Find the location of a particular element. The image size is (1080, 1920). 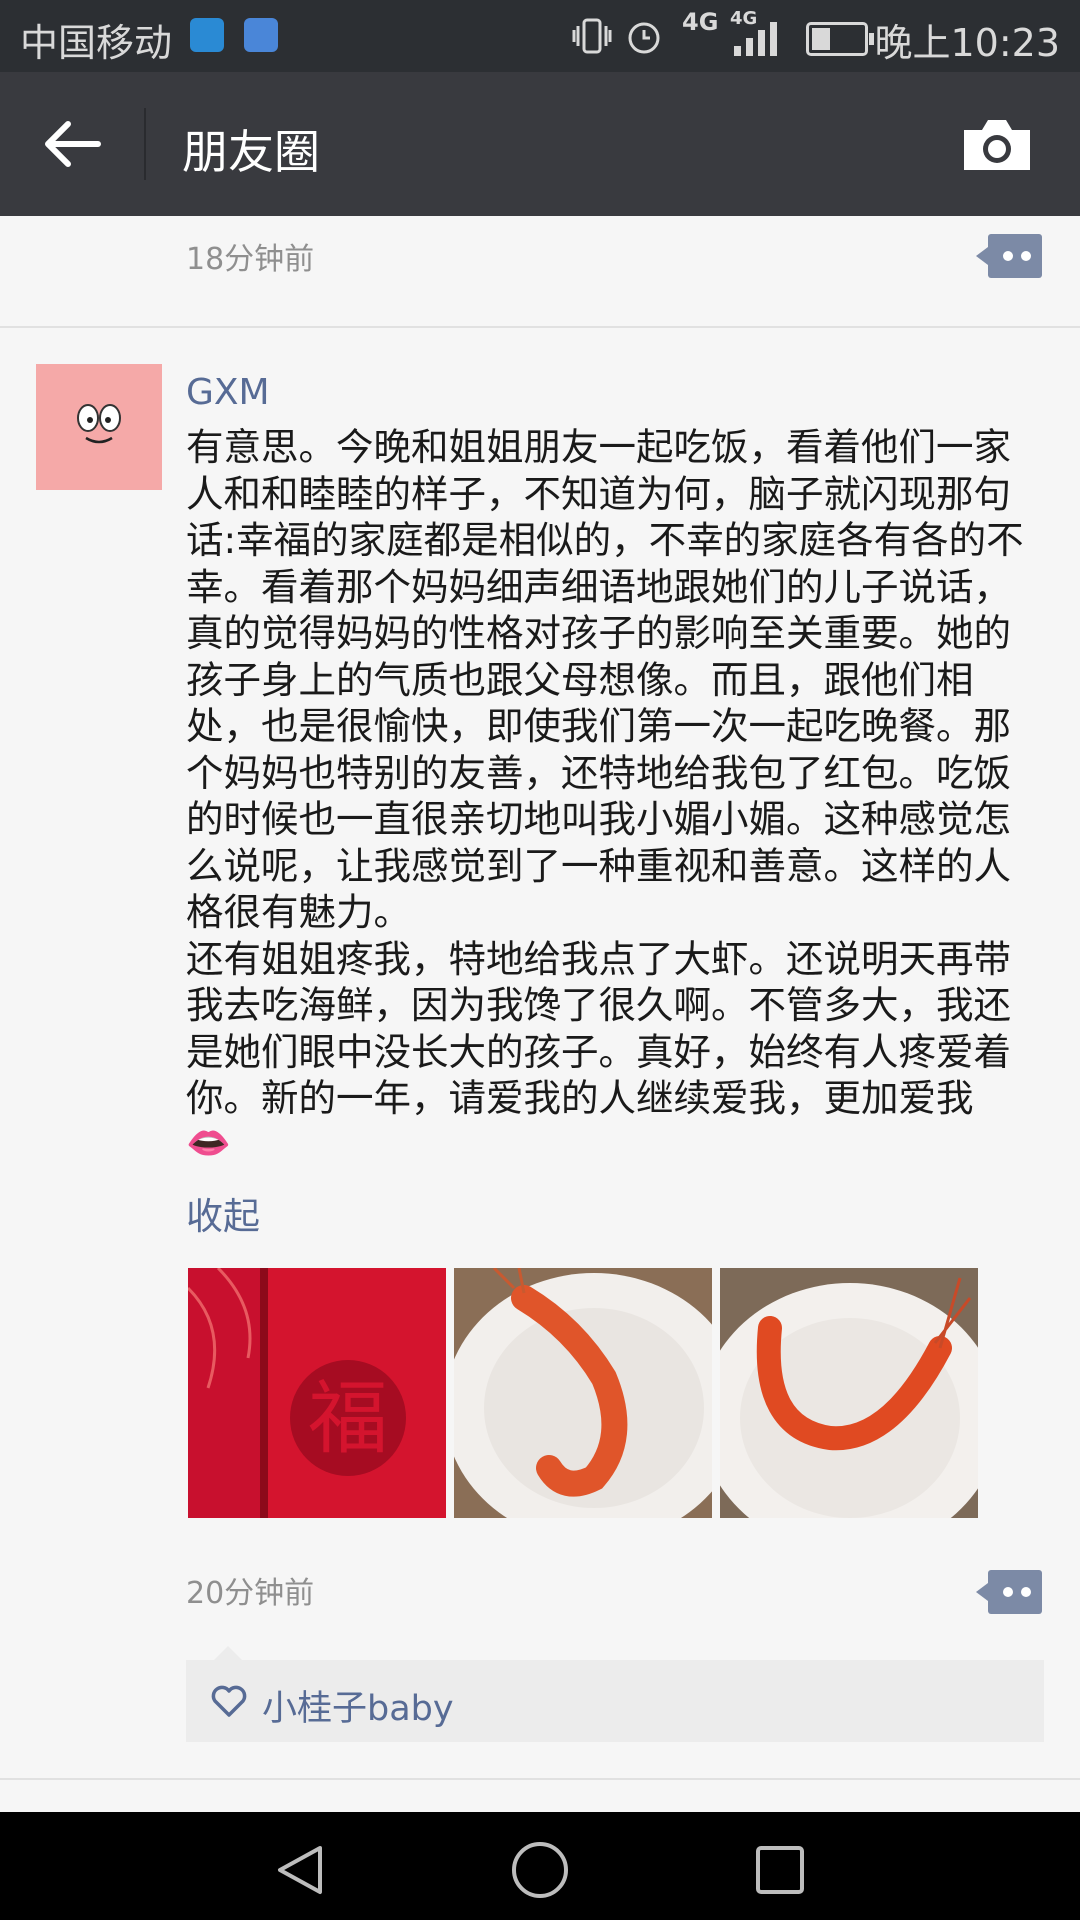

vibrate-icon is located at coordinates (592, 36).